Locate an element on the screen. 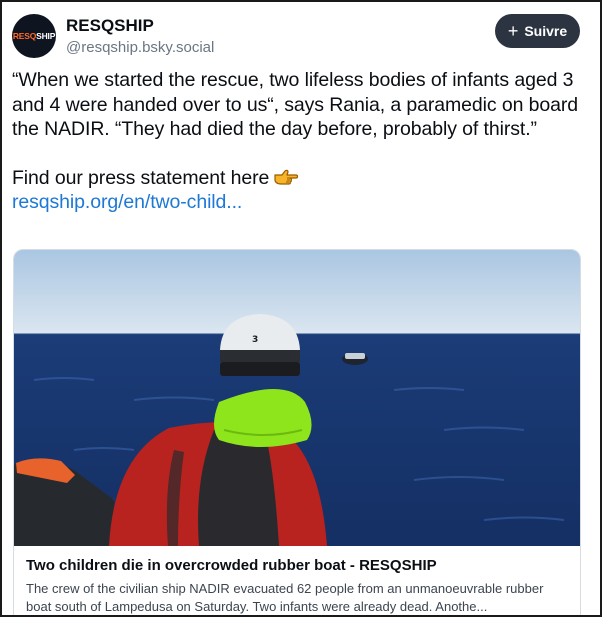 This screenshot has width=602, height=617. pointing-right-hand-icon is located at coordinates (286, 177).